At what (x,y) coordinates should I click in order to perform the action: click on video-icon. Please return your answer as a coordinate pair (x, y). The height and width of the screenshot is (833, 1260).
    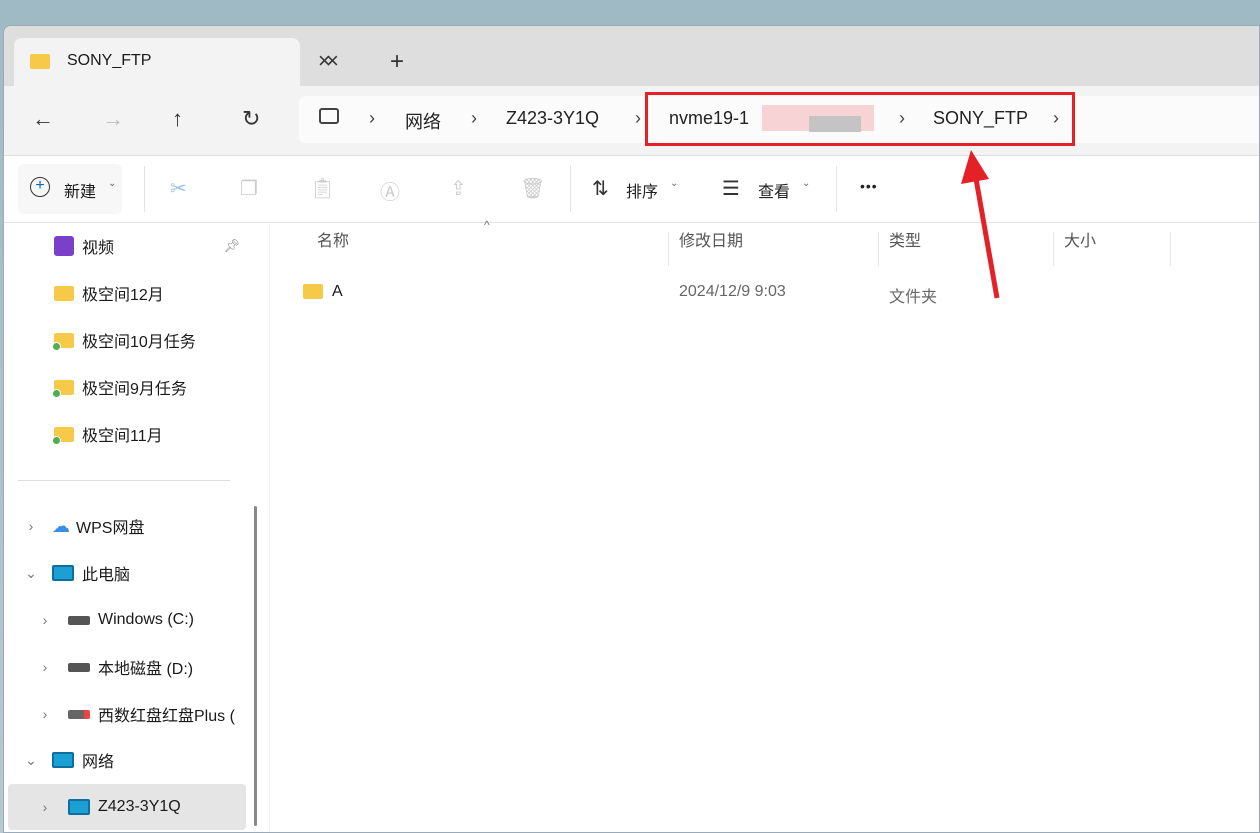
    Looking at the image, I should click on (64, 246).